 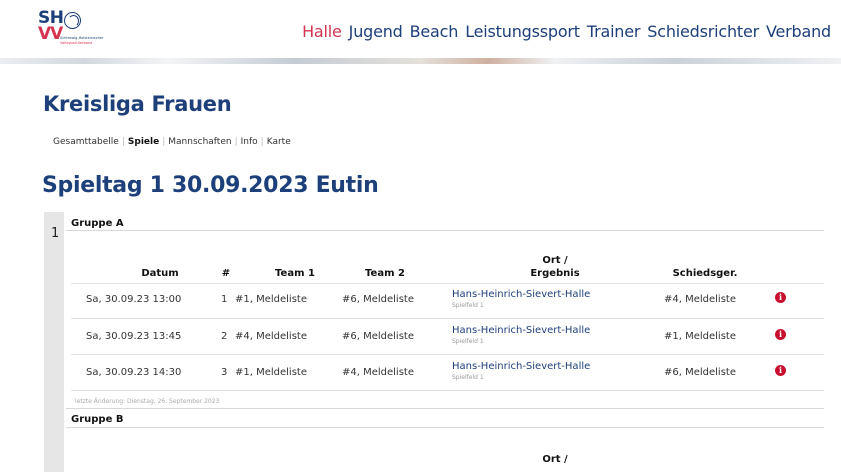 What do you see at coordinates (271, 372) in the screenshot?
I see `row3-team1: #1, Meldeliste` at bounding box center [271, 372].